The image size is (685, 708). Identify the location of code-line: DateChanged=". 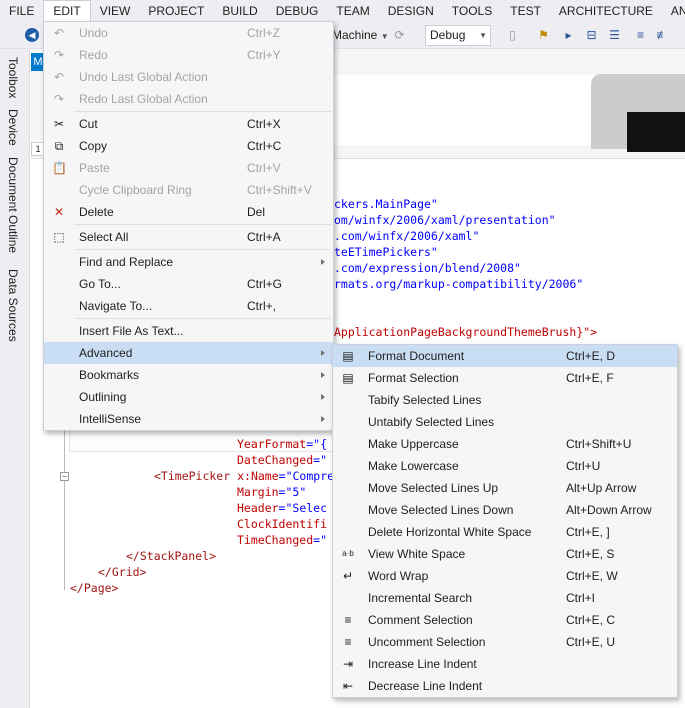
(282, 460).